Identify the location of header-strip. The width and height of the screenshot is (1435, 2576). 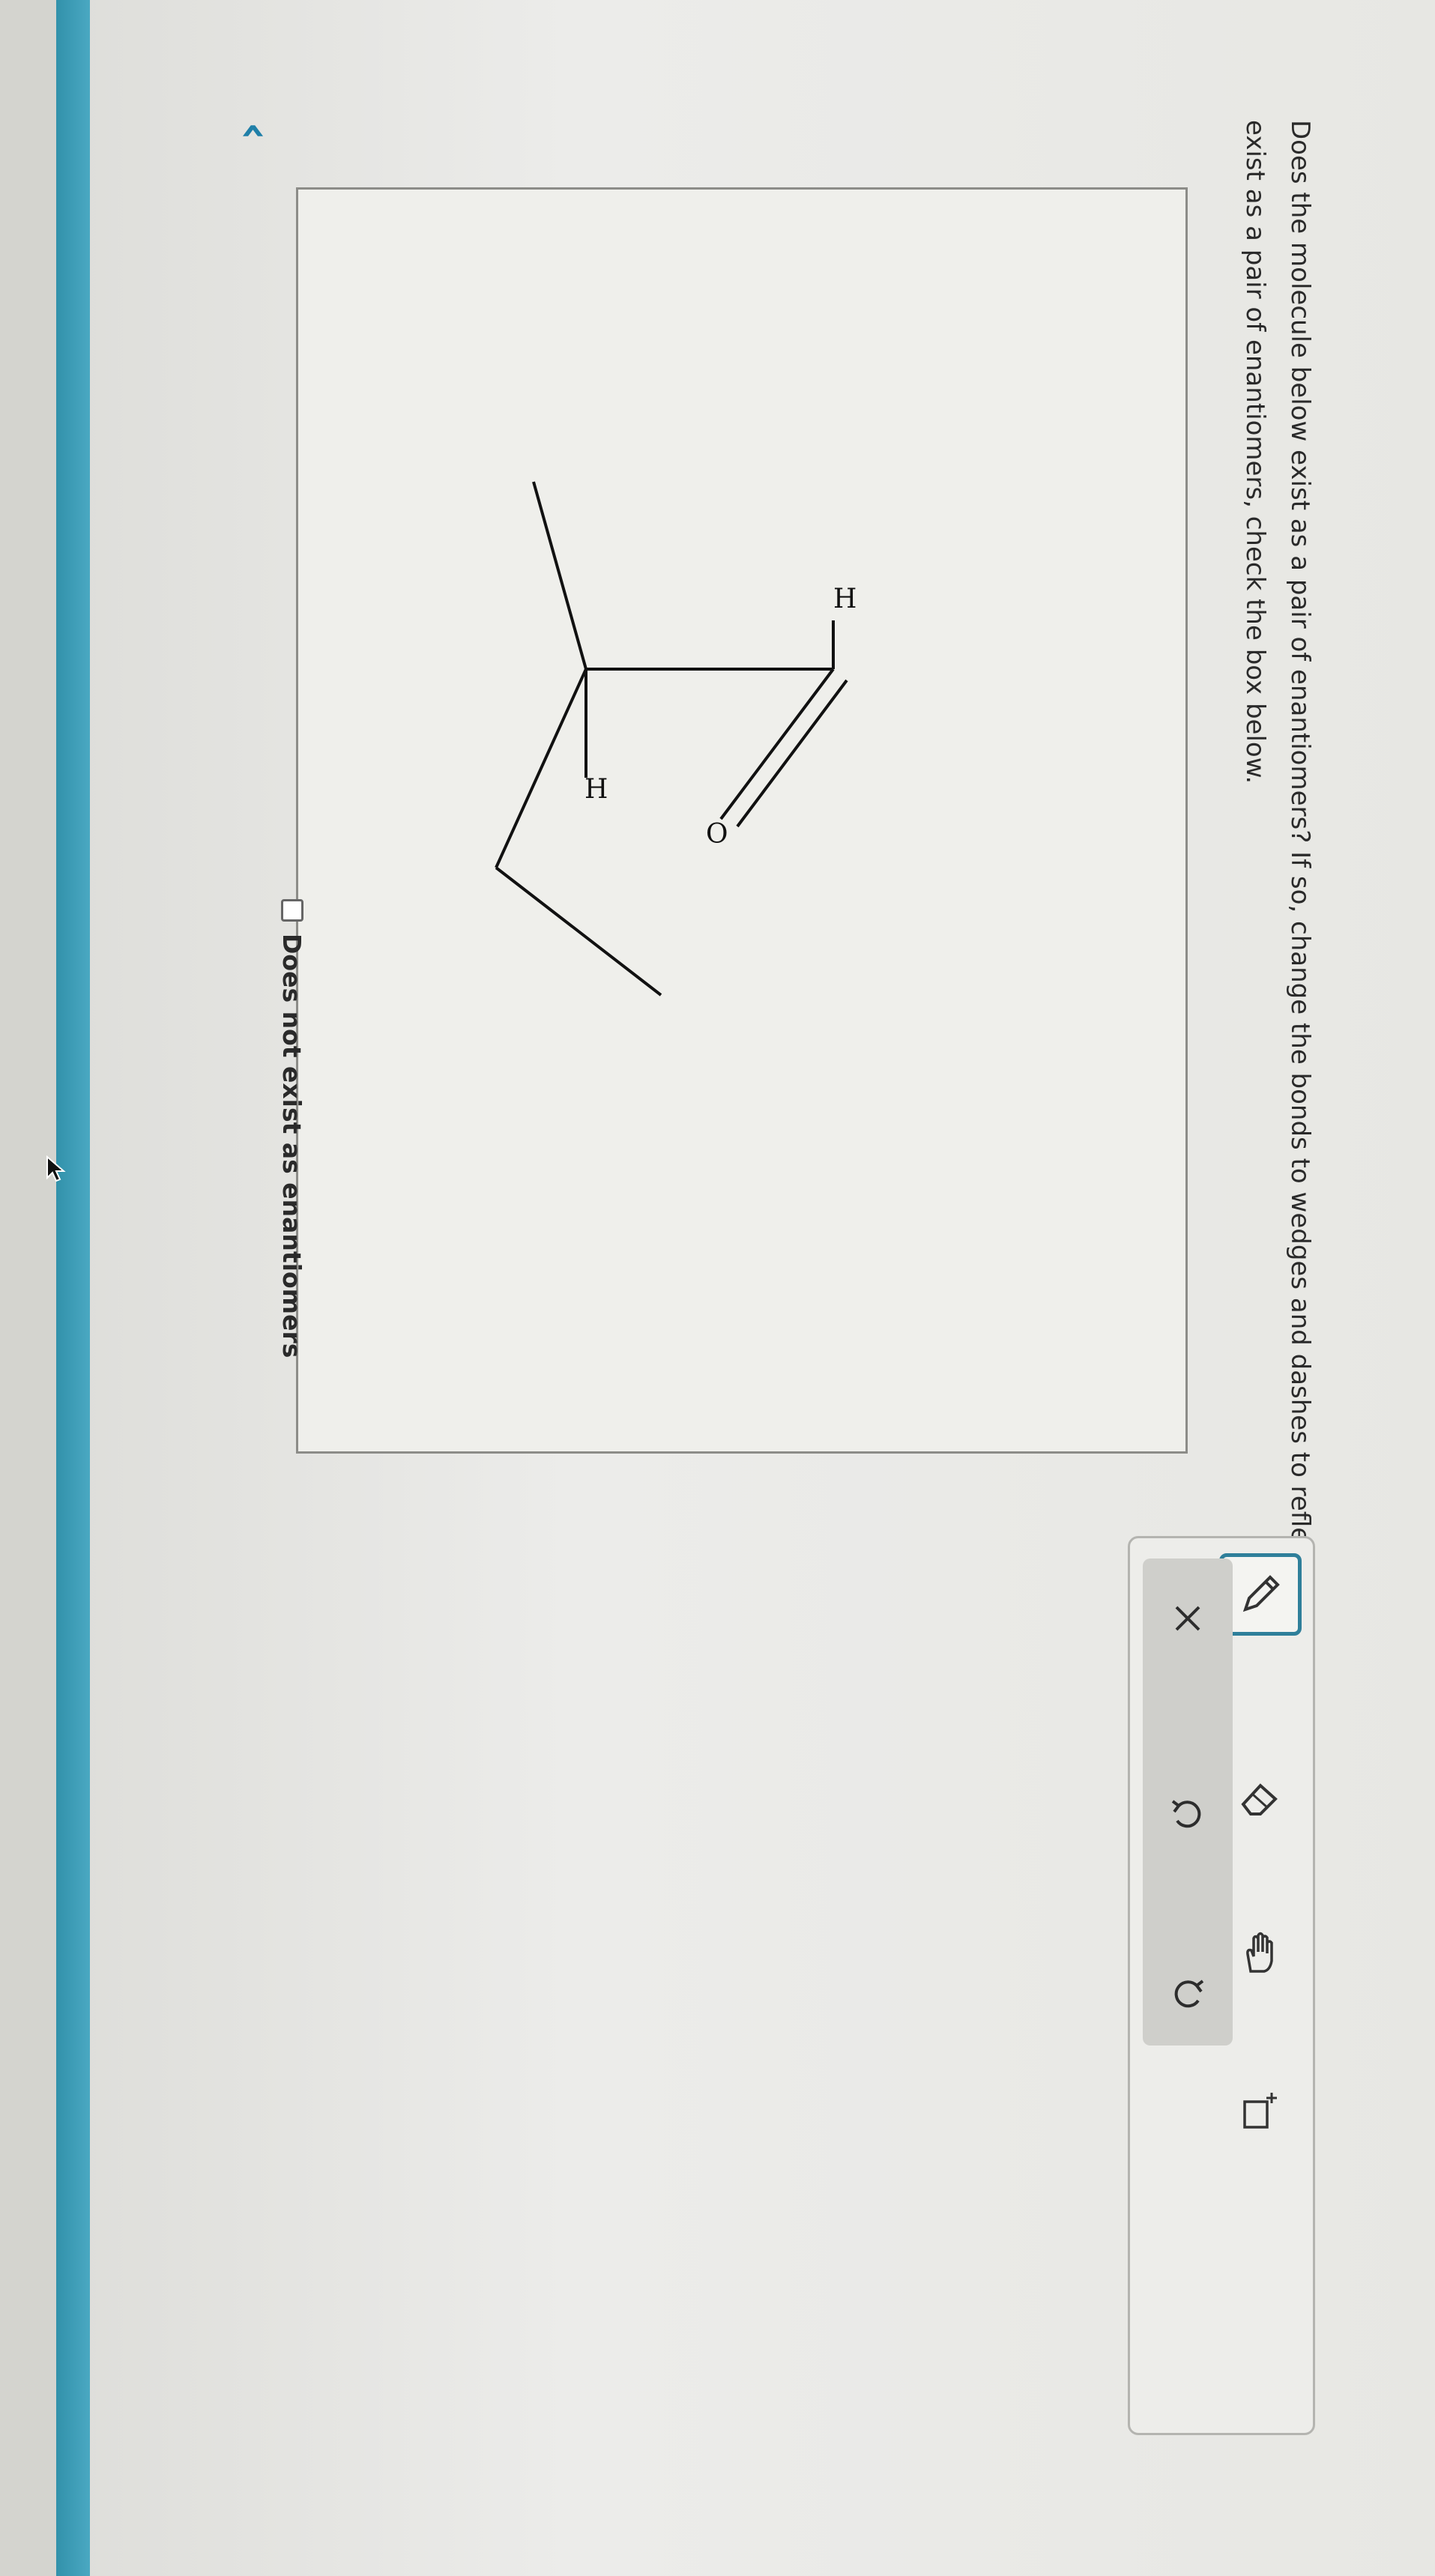
(28, 1288).